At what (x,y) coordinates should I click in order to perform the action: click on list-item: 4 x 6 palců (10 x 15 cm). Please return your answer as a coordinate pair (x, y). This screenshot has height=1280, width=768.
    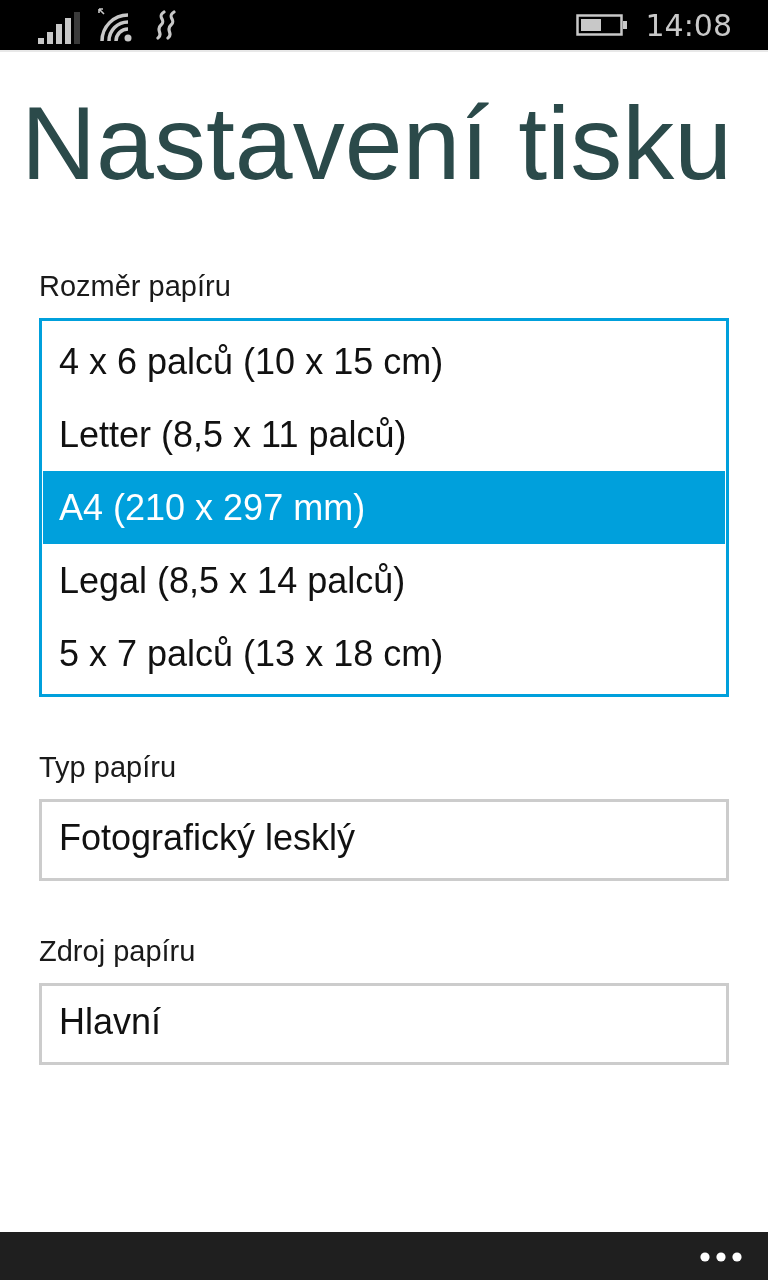
    Looking at the image, I should click on (384, 361).